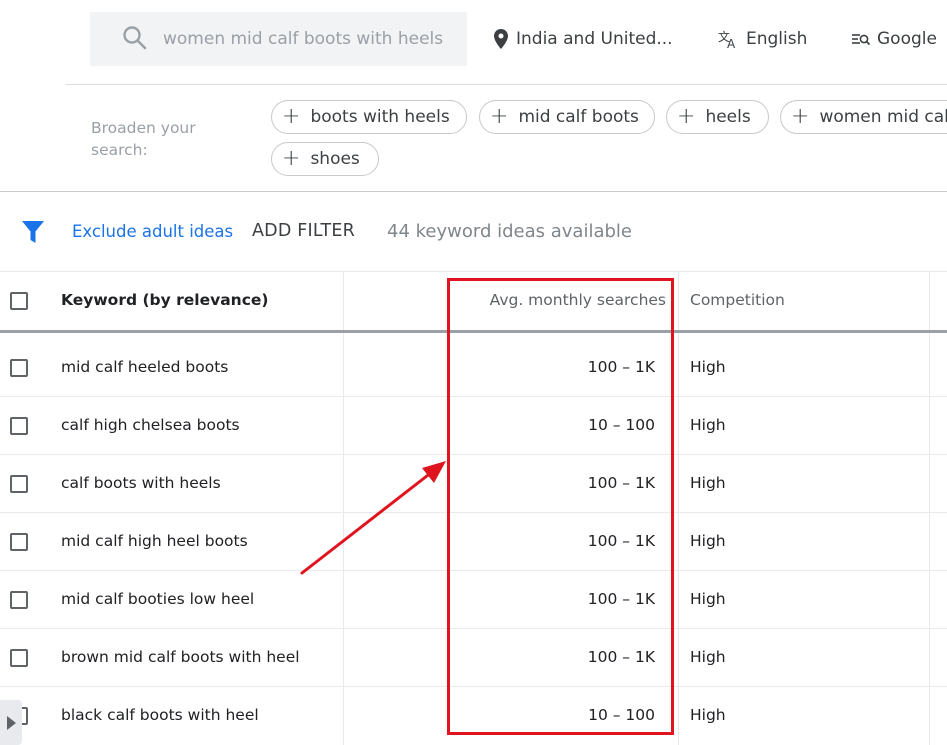 The height and width of the screenshot is (745, 947). What do you see at coordinates (578, 300) in the screenshot?
I see `column-header-avg-monthly-searches: Avg. monthly searches` at bounding box center [578, 300].